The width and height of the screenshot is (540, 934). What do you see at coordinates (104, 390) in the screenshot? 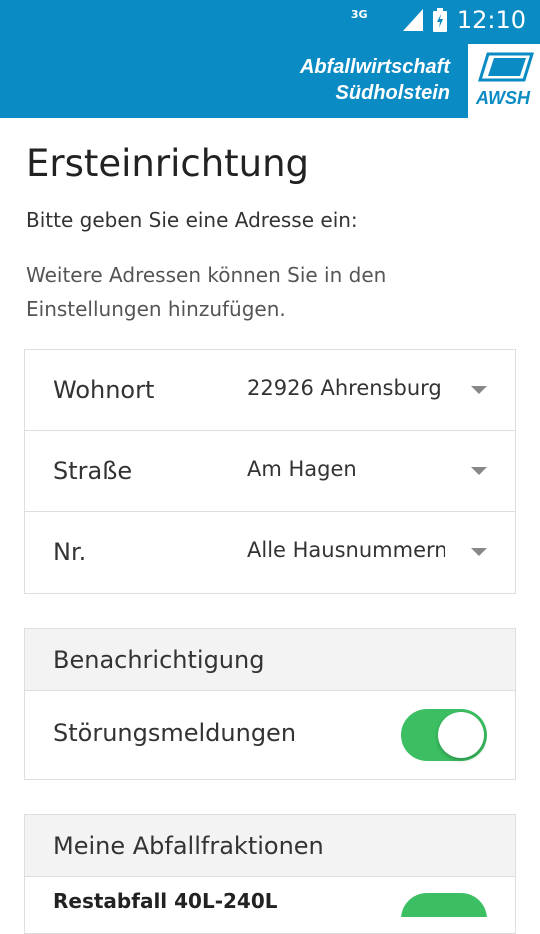
I see `city-label: Wohnort` at bounding box center [104, 390].